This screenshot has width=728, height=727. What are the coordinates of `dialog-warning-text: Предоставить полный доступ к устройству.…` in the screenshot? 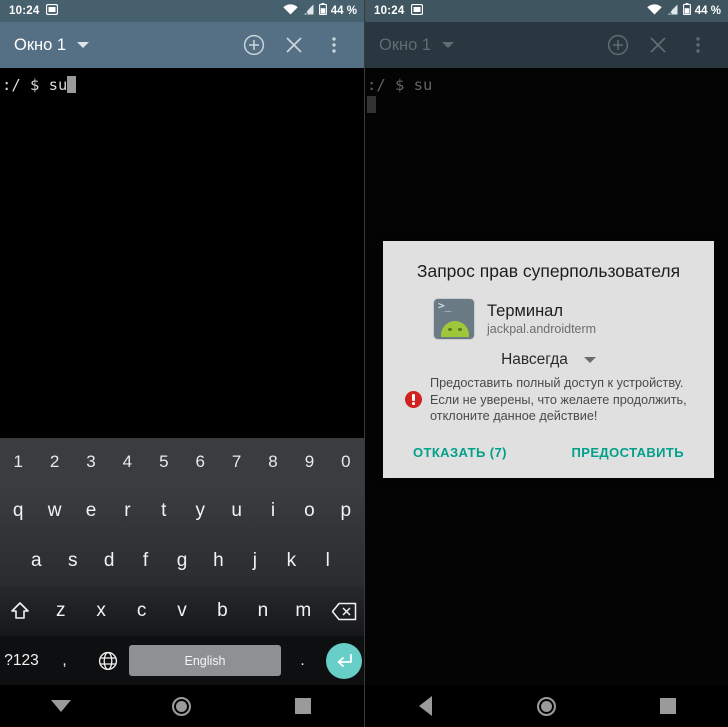 It's located at (558, 400).